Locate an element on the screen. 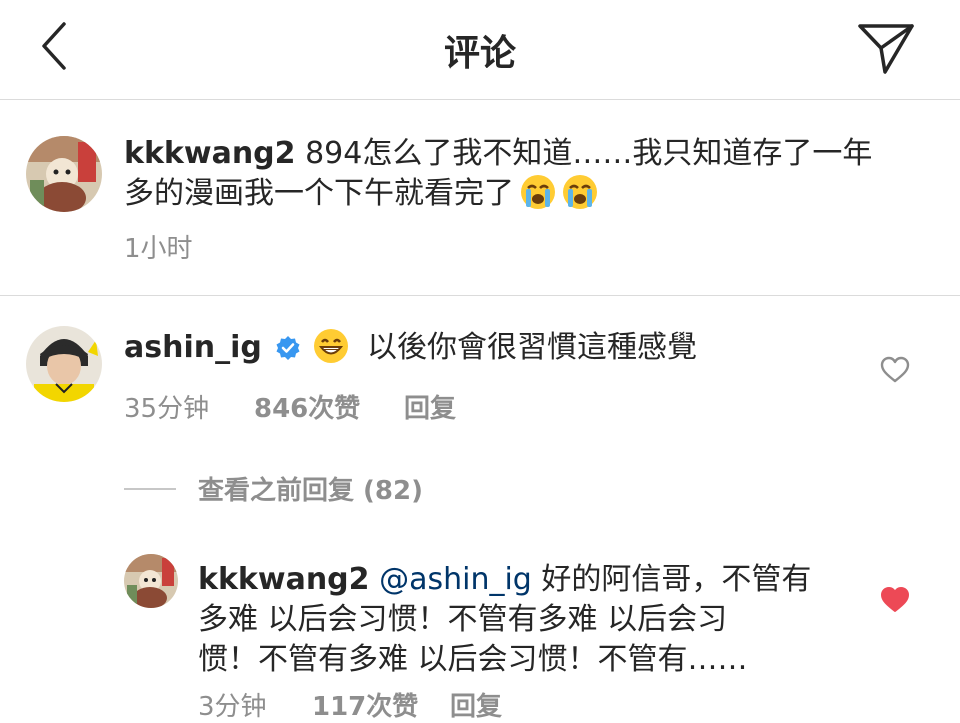 This screenshot has height=723, width=960. comment-text: ashin_ig 以後你會很習慣這種感覺 is located at coordinates (484, 351).